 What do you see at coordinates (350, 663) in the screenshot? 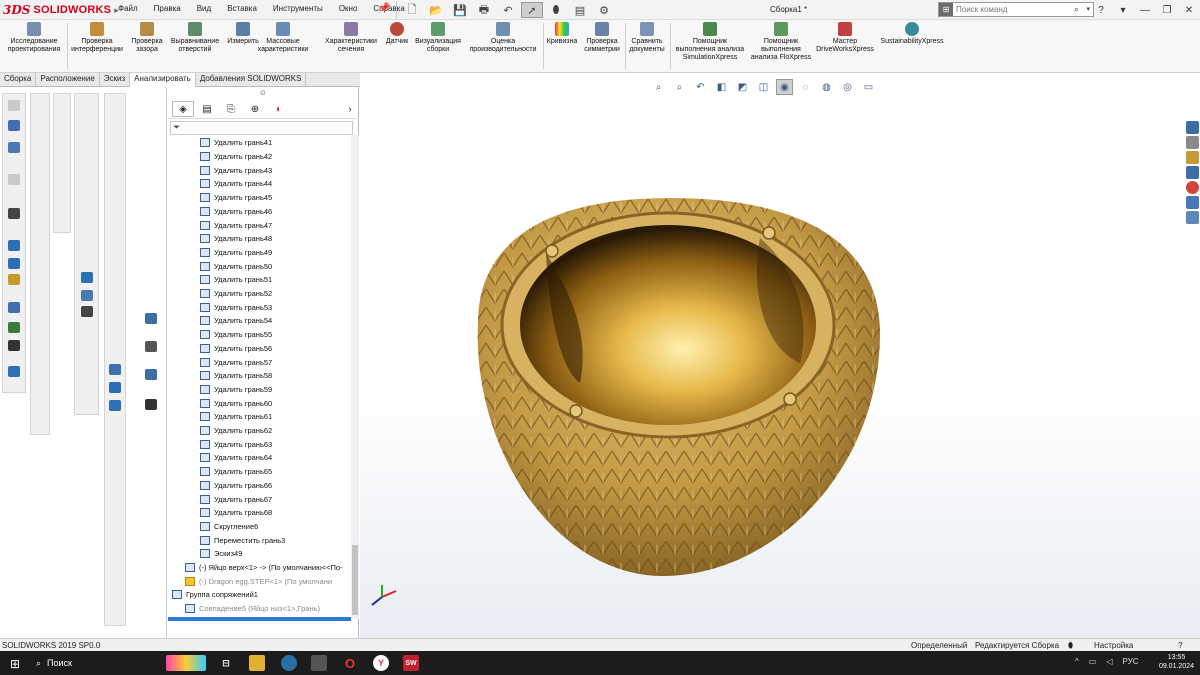
I see `opera-icon: O` at bounding box center [350, 663].